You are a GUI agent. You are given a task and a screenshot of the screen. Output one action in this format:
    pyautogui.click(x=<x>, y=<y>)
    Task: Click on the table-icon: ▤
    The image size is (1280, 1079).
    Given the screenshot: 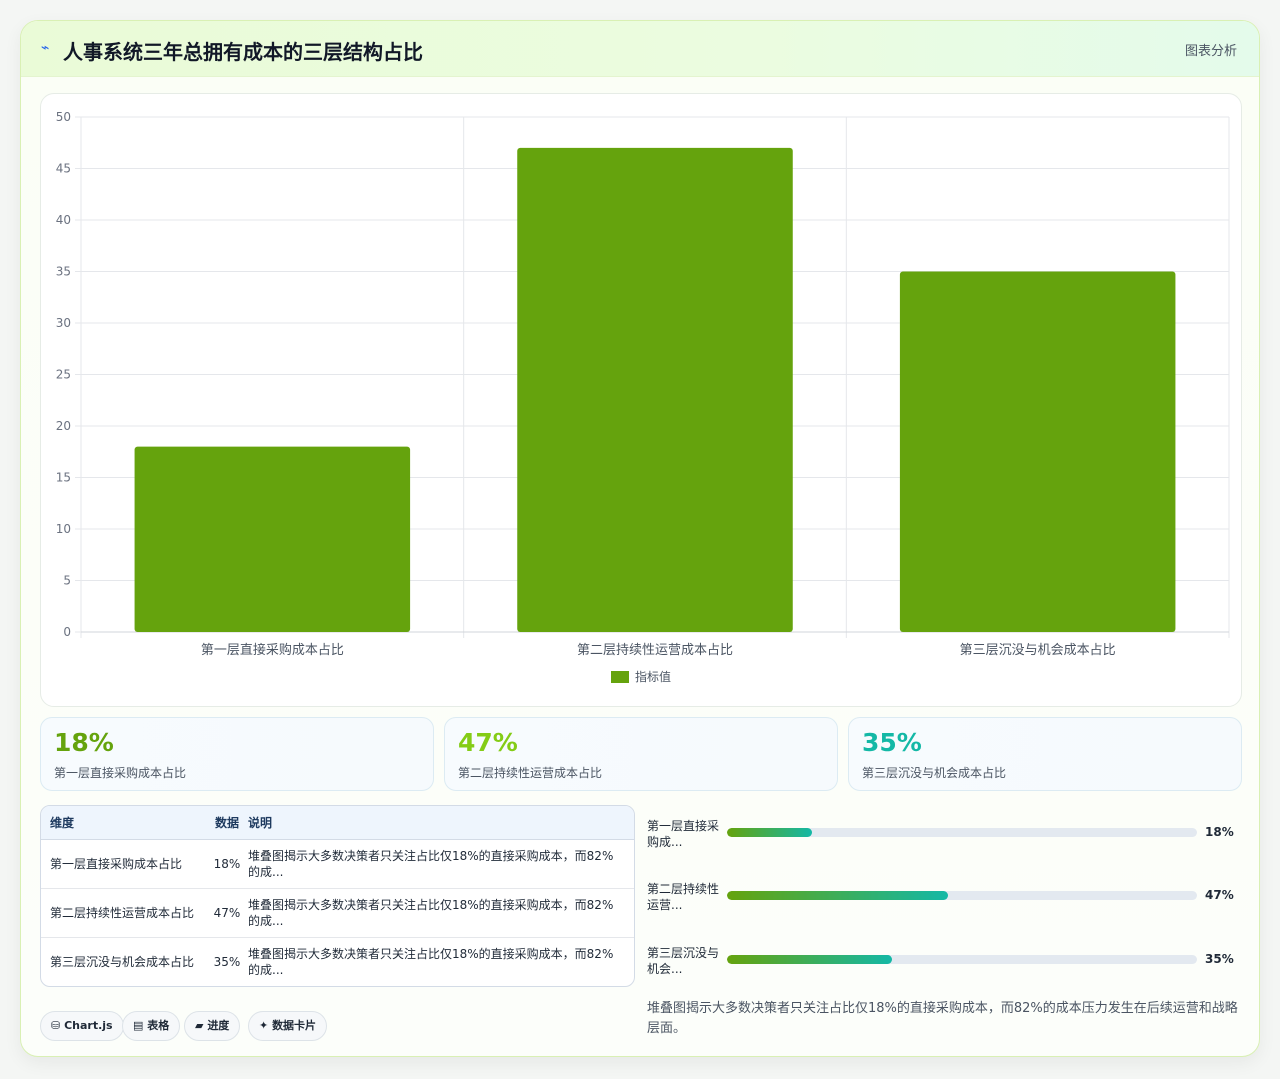 What is the action you would take?
    pyautogui.click(x=138, y=1025)
    